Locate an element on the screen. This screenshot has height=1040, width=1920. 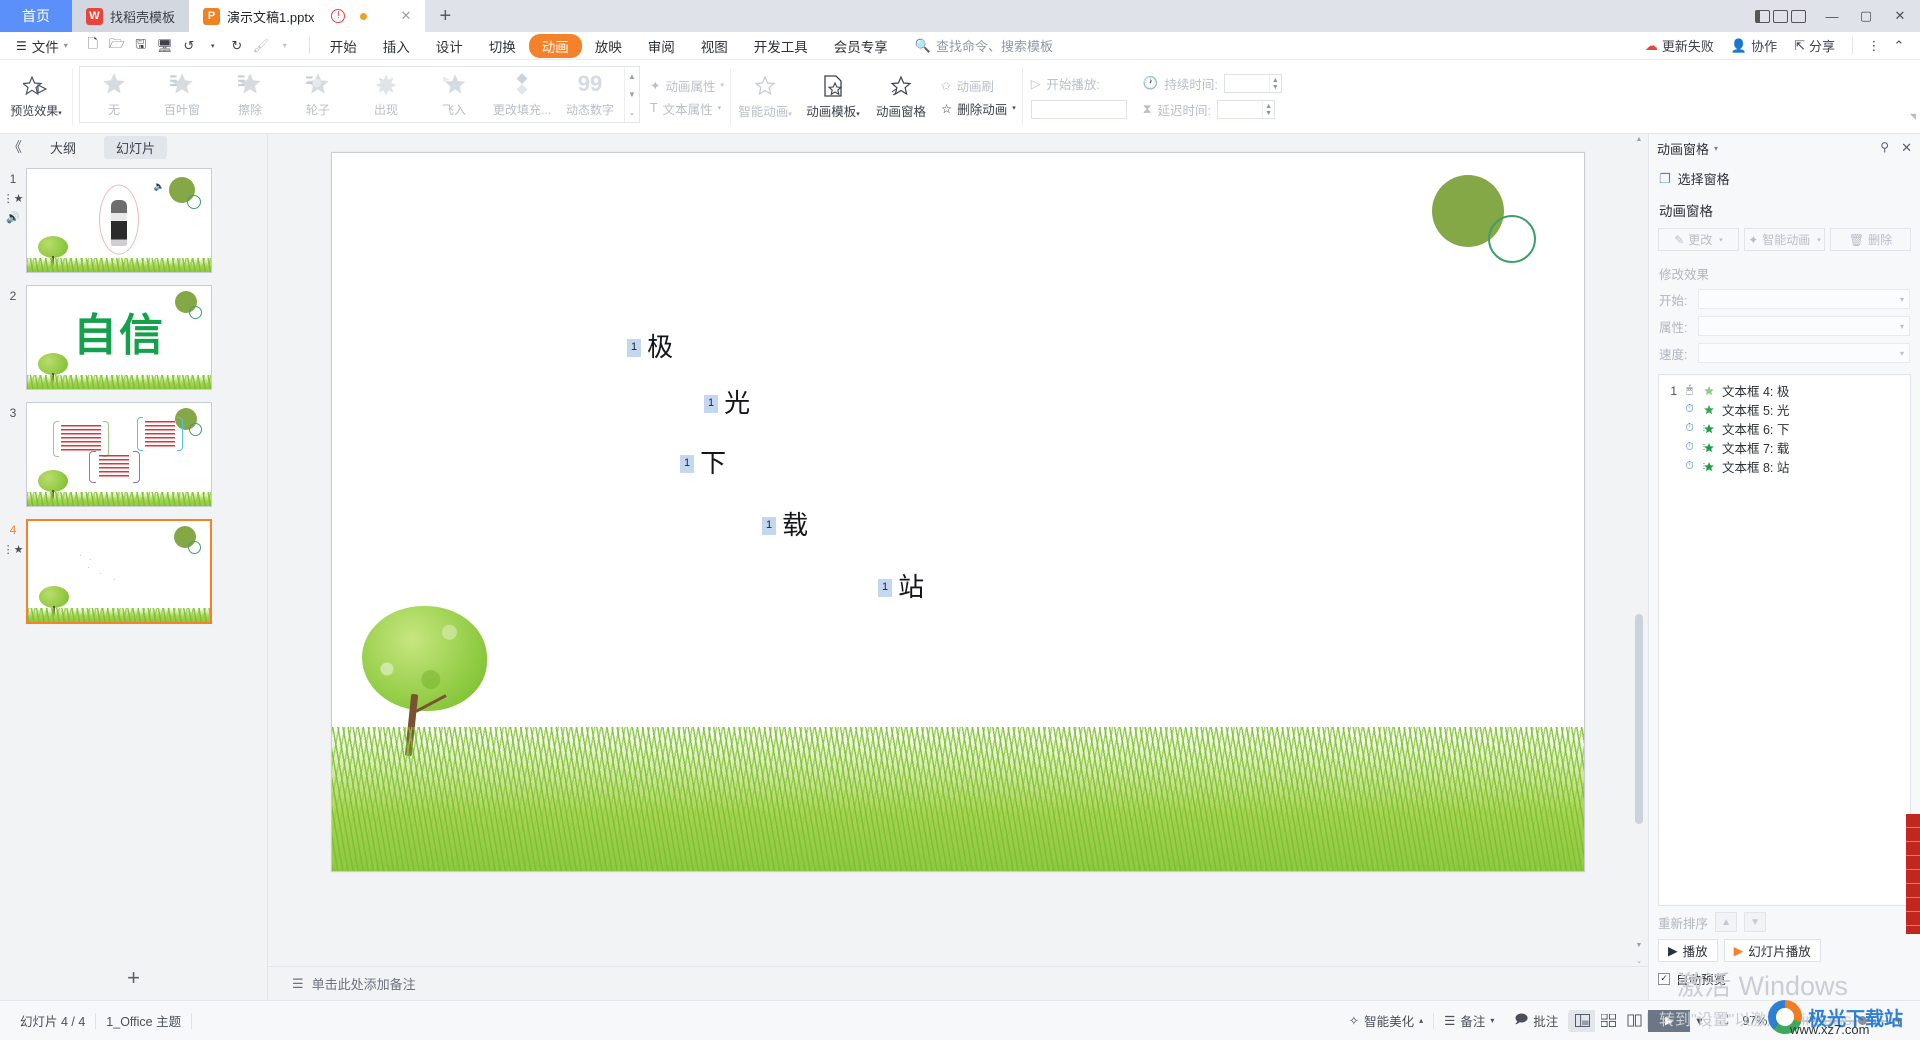
zoom-in-button: + is located at coordinates (1898, 1021).